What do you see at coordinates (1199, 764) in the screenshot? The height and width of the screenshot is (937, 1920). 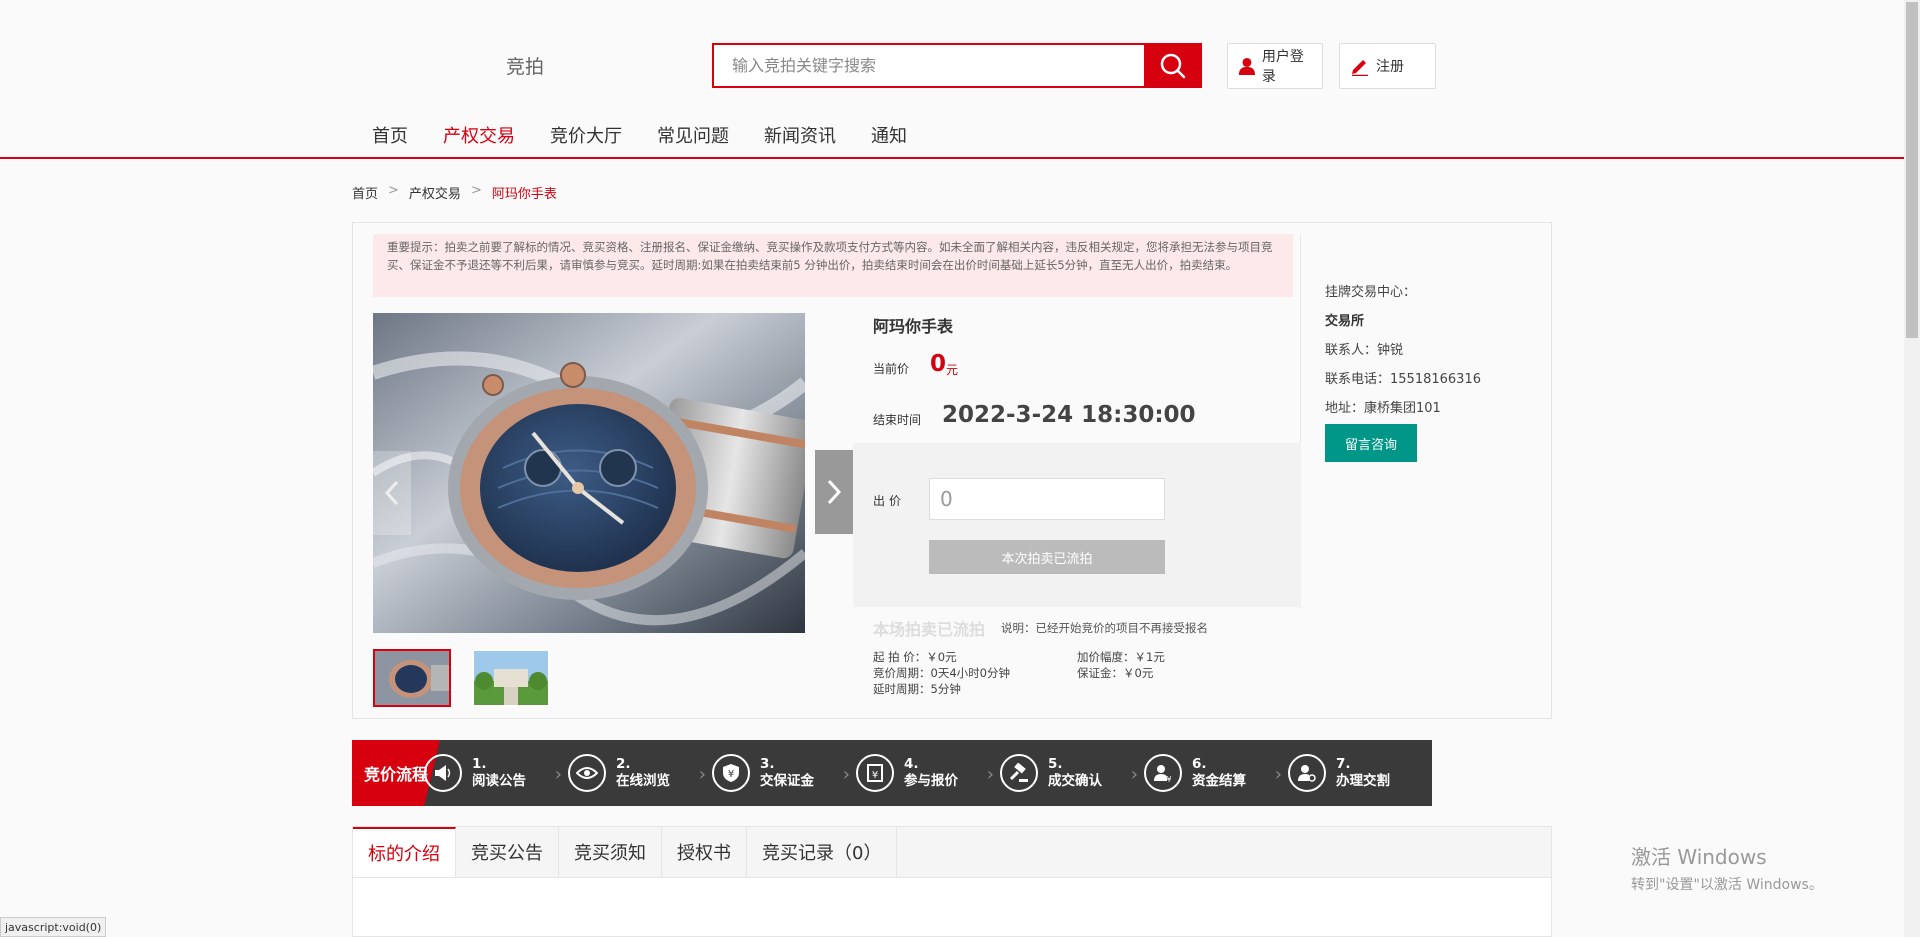 I see `step-number: 6.` at bounding box center [1199, 764].